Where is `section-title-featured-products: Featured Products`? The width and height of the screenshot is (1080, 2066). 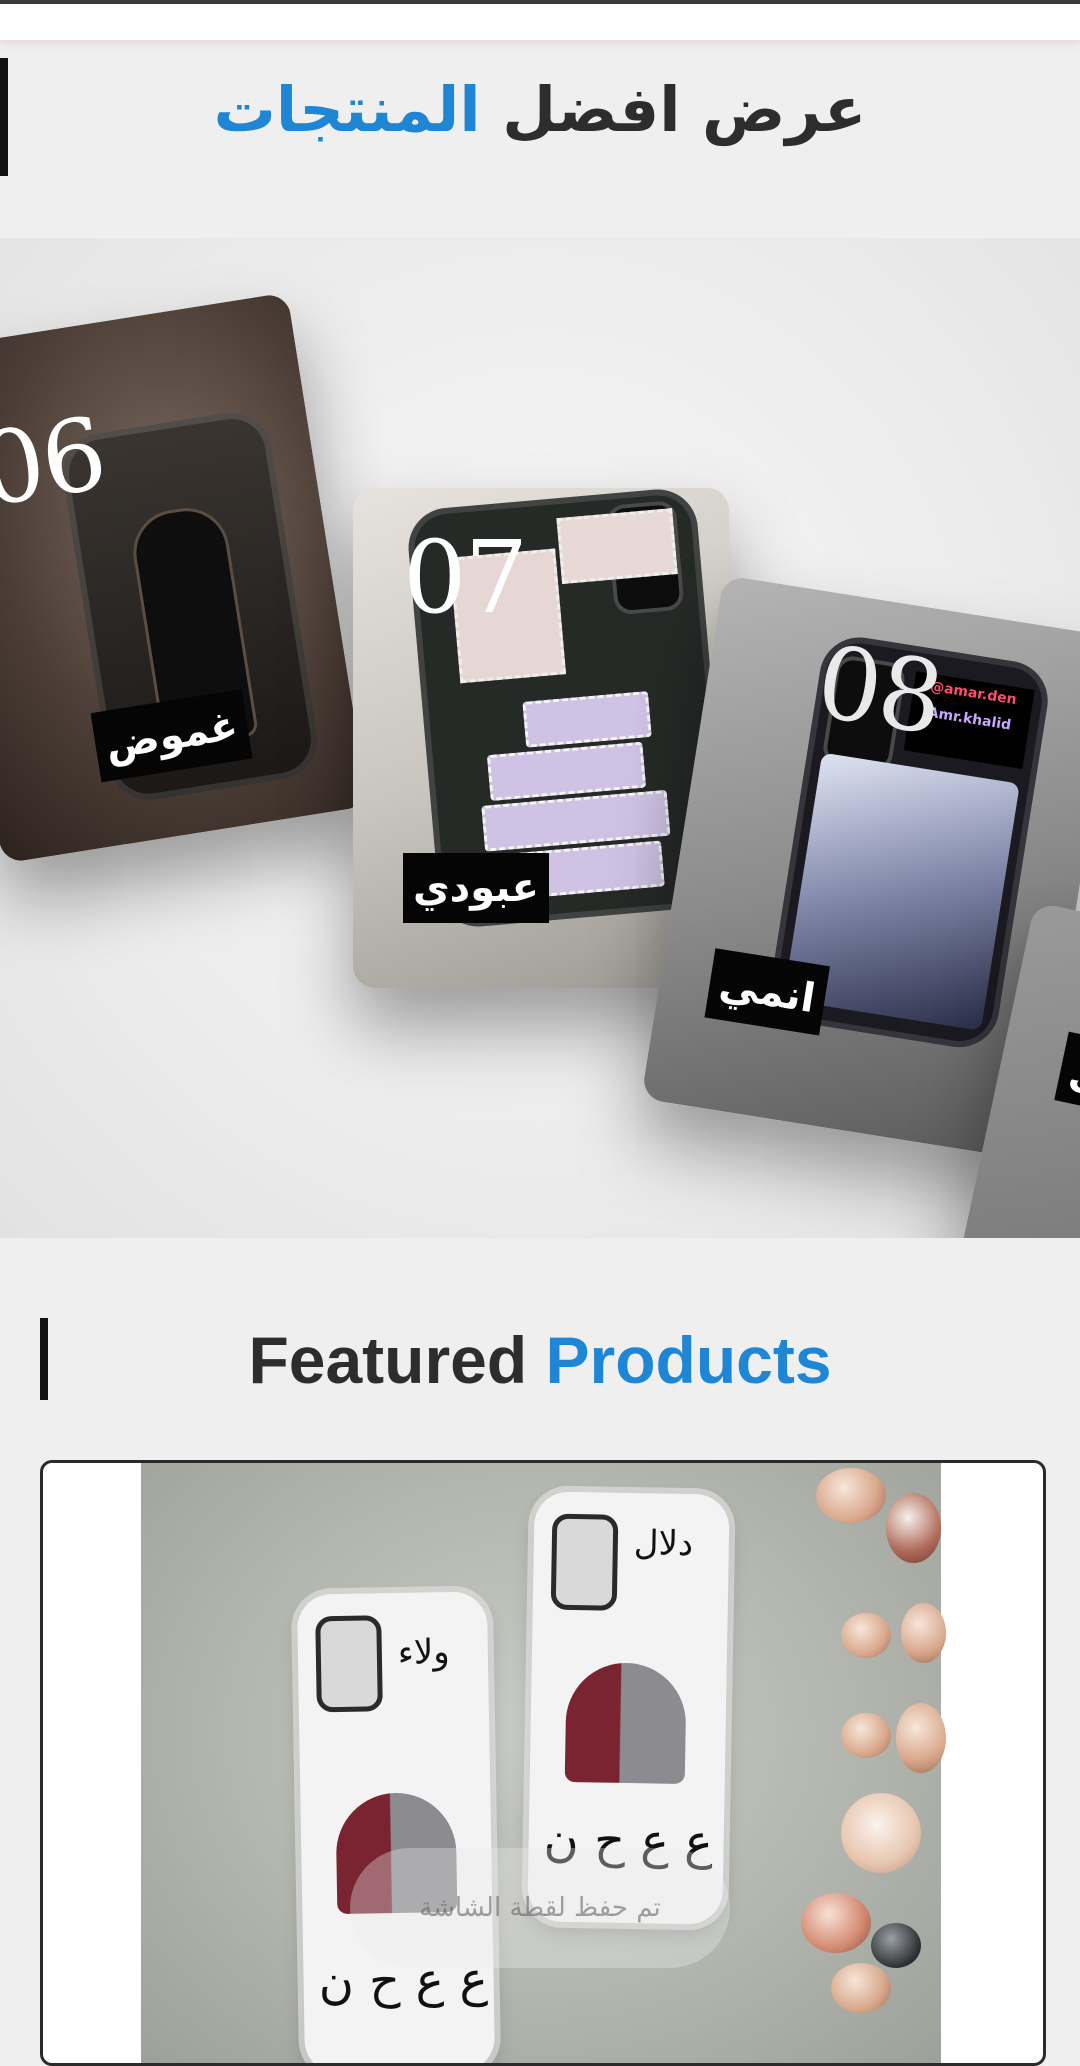 section-title-featured-products: Featured Products is located at coordinates (540, 1360).